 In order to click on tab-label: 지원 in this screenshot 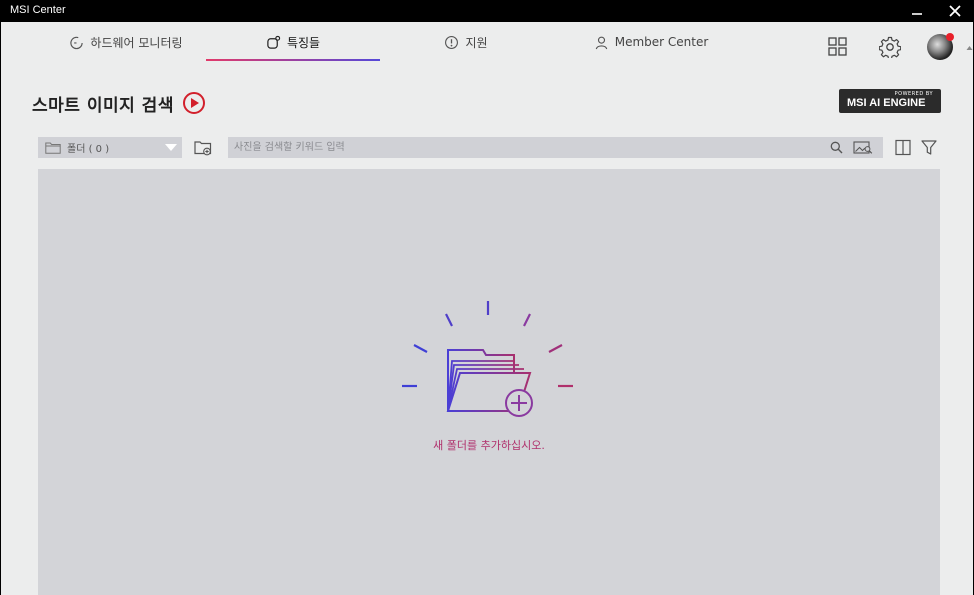, I will do `click(476, 42)`.